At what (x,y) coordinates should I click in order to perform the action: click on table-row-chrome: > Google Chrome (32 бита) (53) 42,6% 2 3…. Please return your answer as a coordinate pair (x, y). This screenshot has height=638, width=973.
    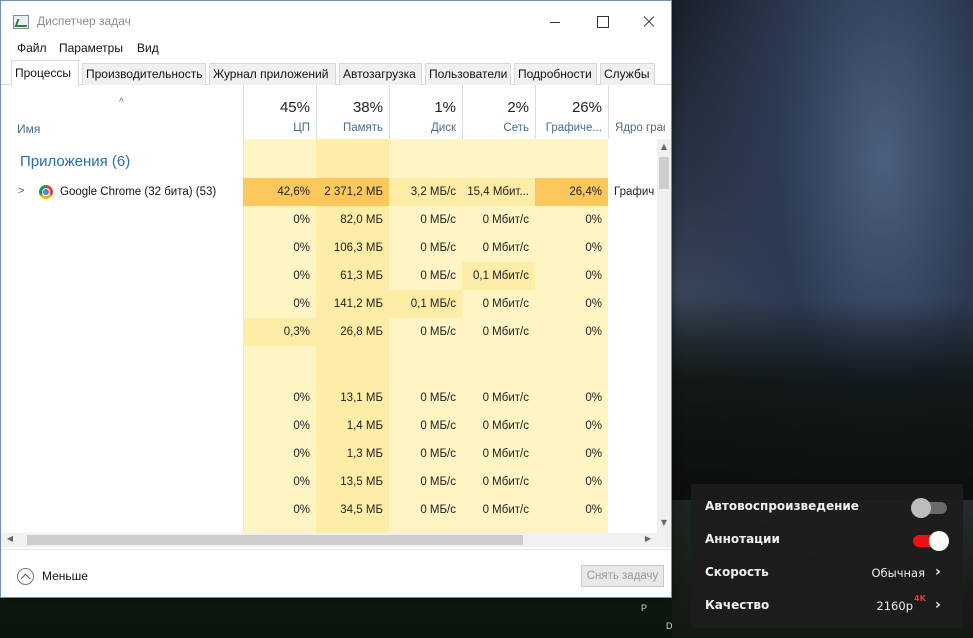
    Looking at the image, I should click on (329, 192).